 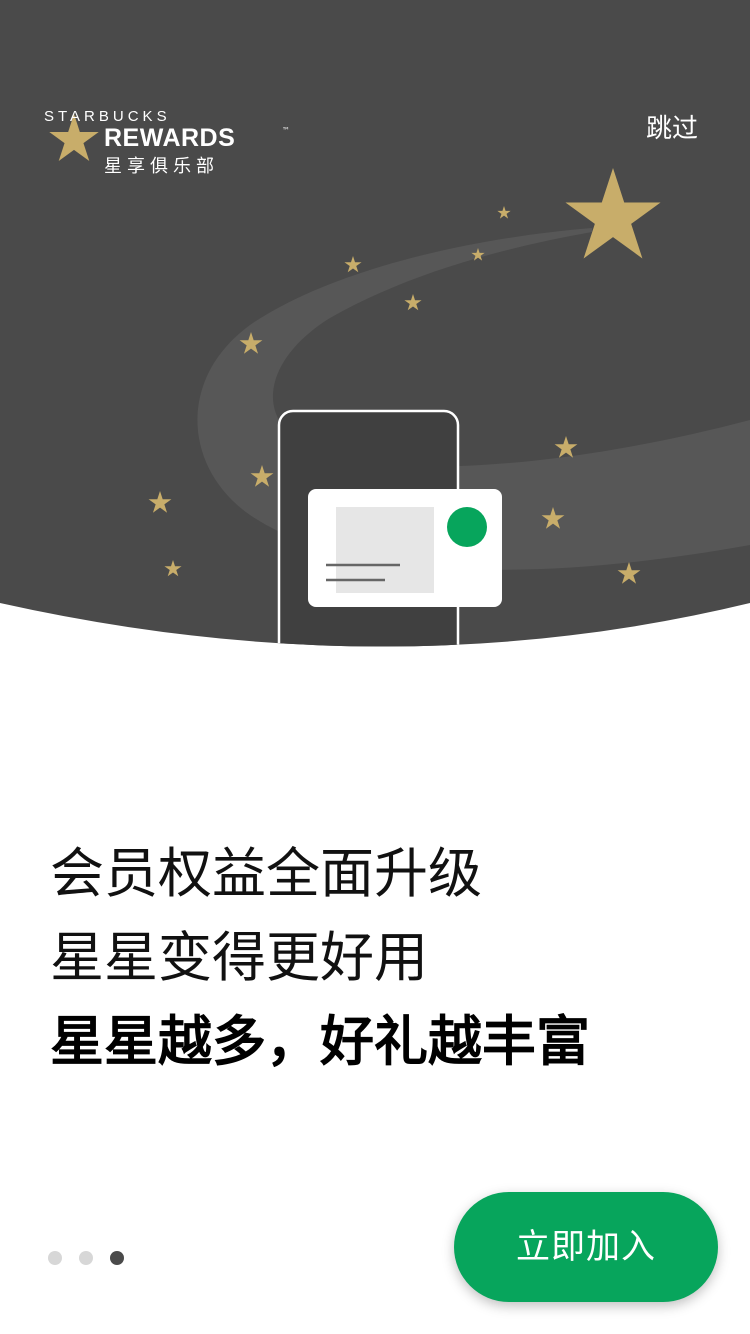 What do you see at coordinates (107, 116) in the screenshot?
I see `brand-top-text: STARBUCKS` at bounding box center [107, 116].